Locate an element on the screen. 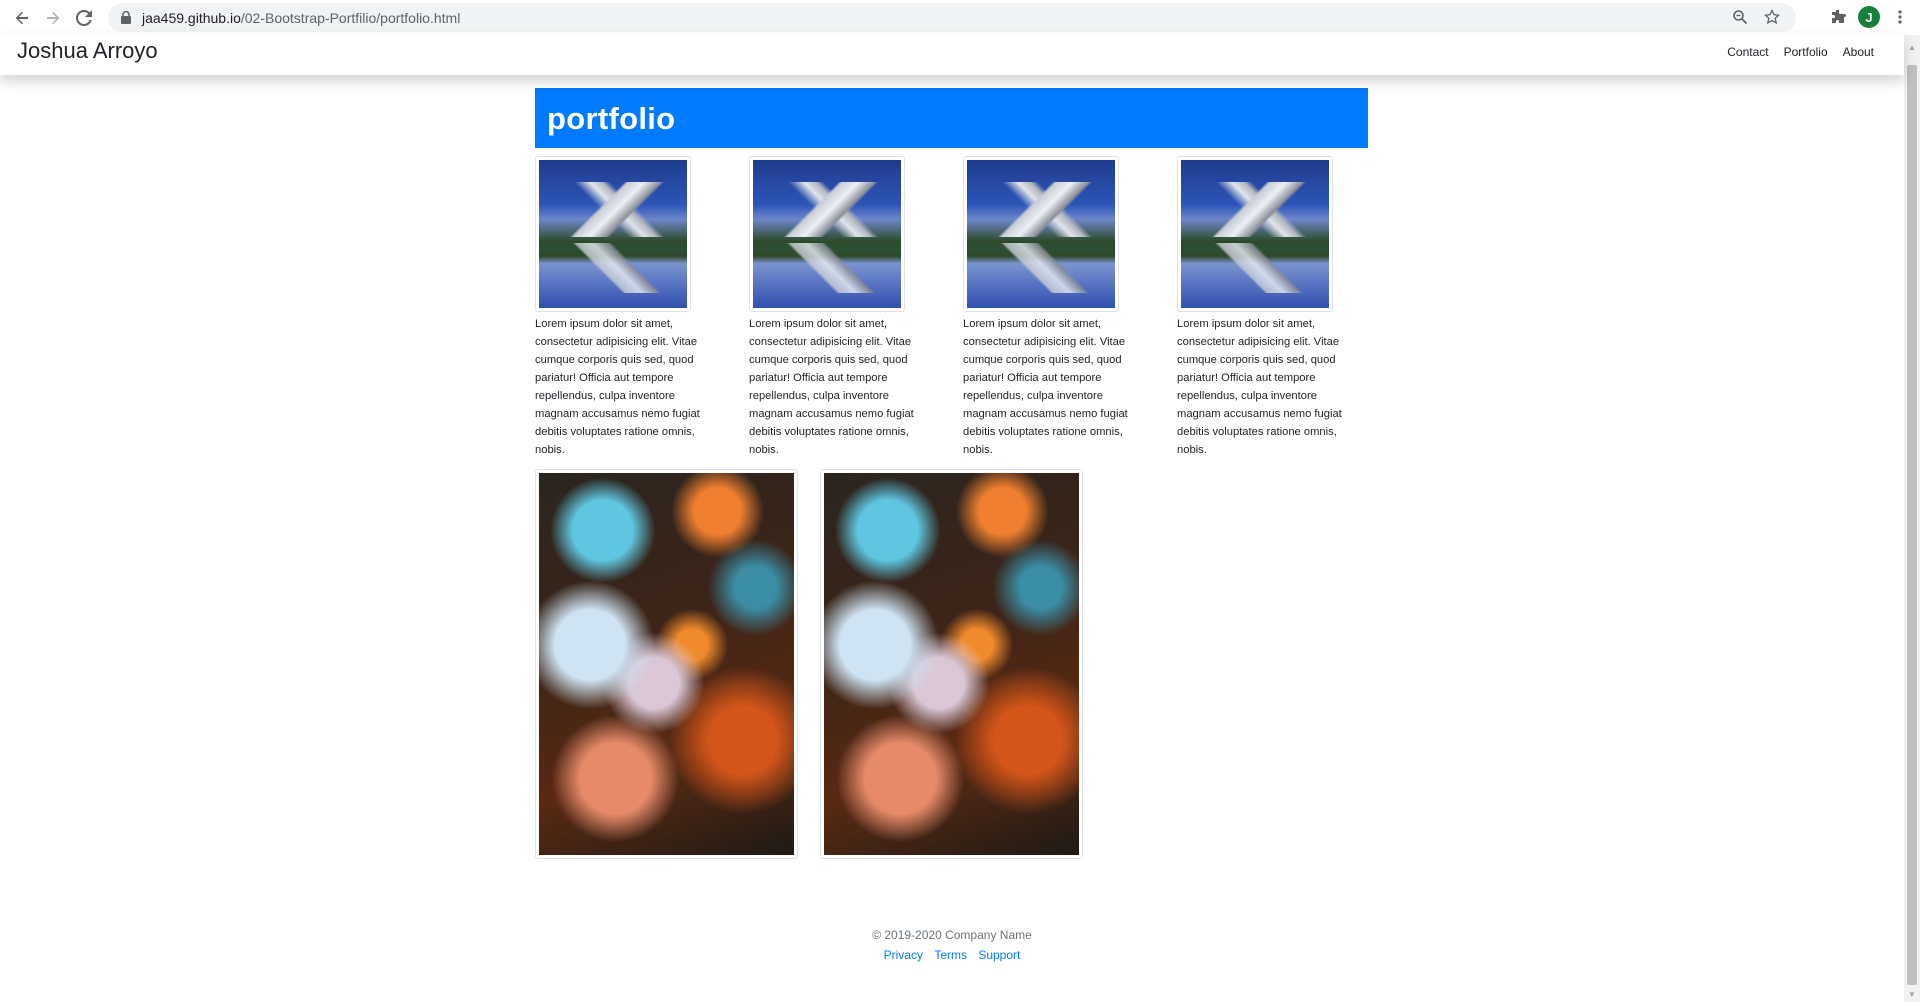 This screenshot has width=1920, height=1002. page-title: portfolio is located at coordinates (611, 118).